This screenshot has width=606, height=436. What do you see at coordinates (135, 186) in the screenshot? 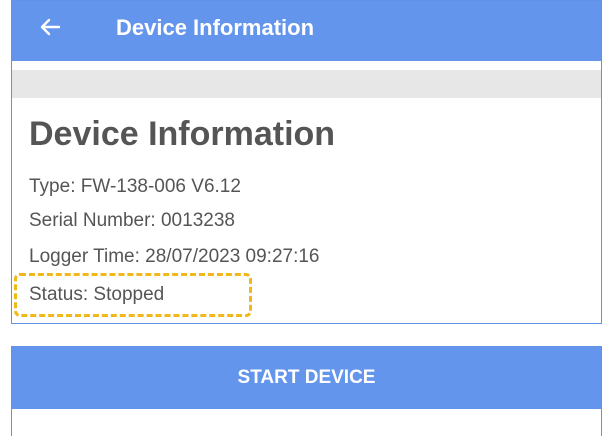
I see `device-type-text: Type: FW-138-006 V6.12` at bounding box center [135, 186].